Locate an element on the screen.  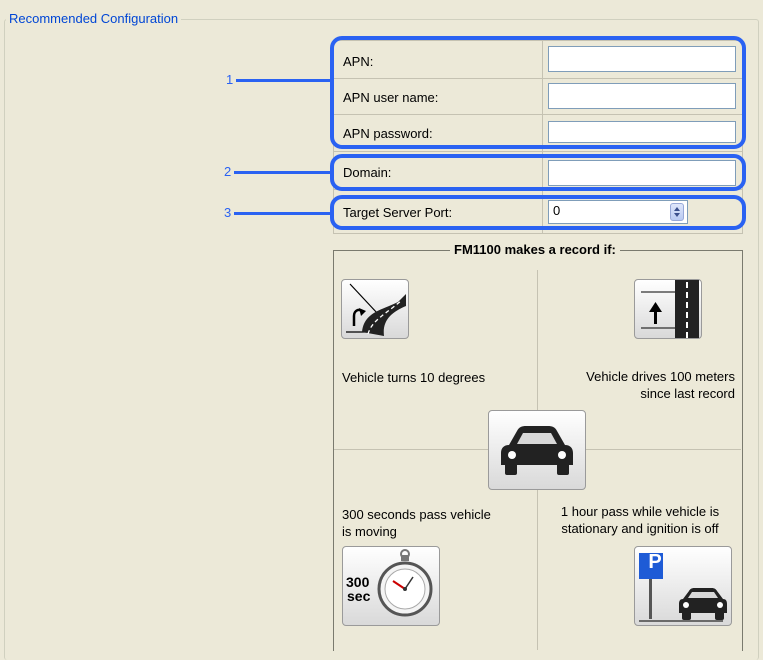
stationary-text-line-2: stationary and ignition is off is located at coordinates (640, 528).